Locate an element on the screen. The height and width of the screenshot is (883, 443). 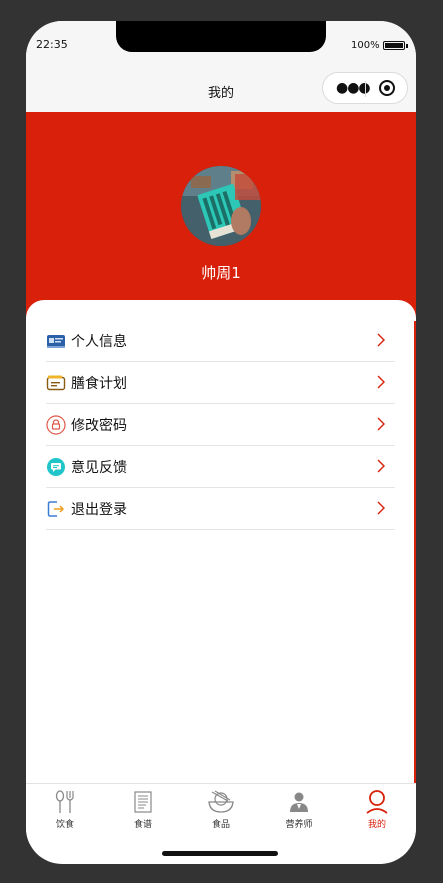
tab-label: 食品 is located at coordinates (220, 825).